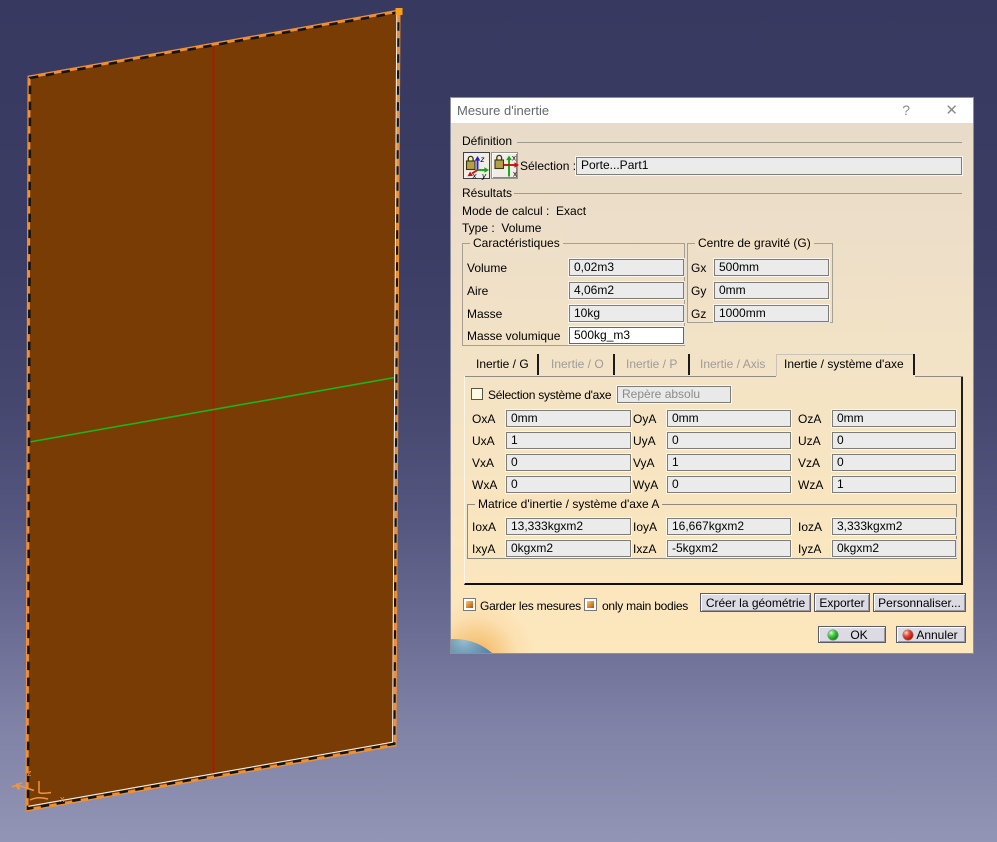  I want to click on svg-text: y, so click(484, 176).